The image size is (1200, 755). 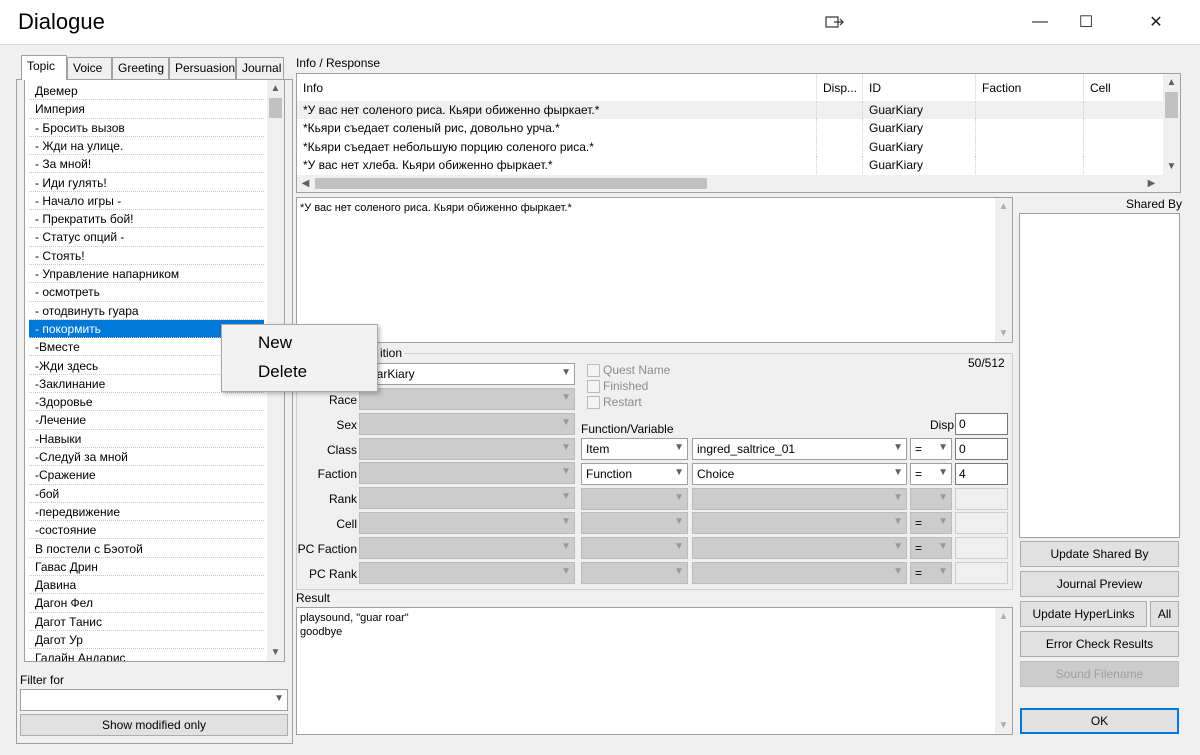 I want to click on operator-combo: ▼, so click(x=931, y=498).